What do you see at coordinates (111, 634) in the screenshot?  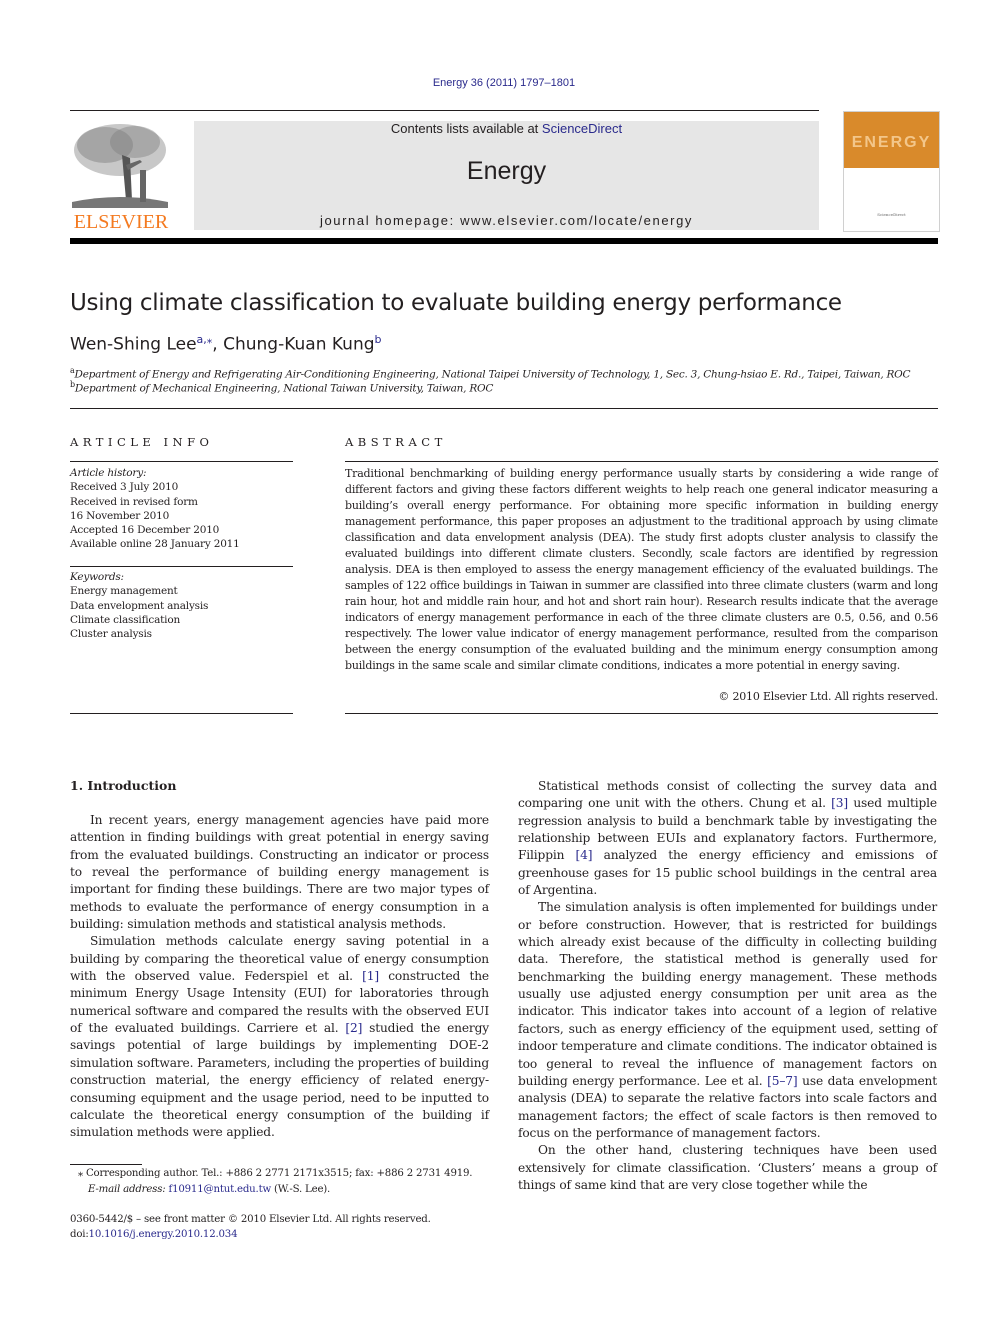 I see `keyword-item: Cluster analysis` at bounding box center [111, 634].